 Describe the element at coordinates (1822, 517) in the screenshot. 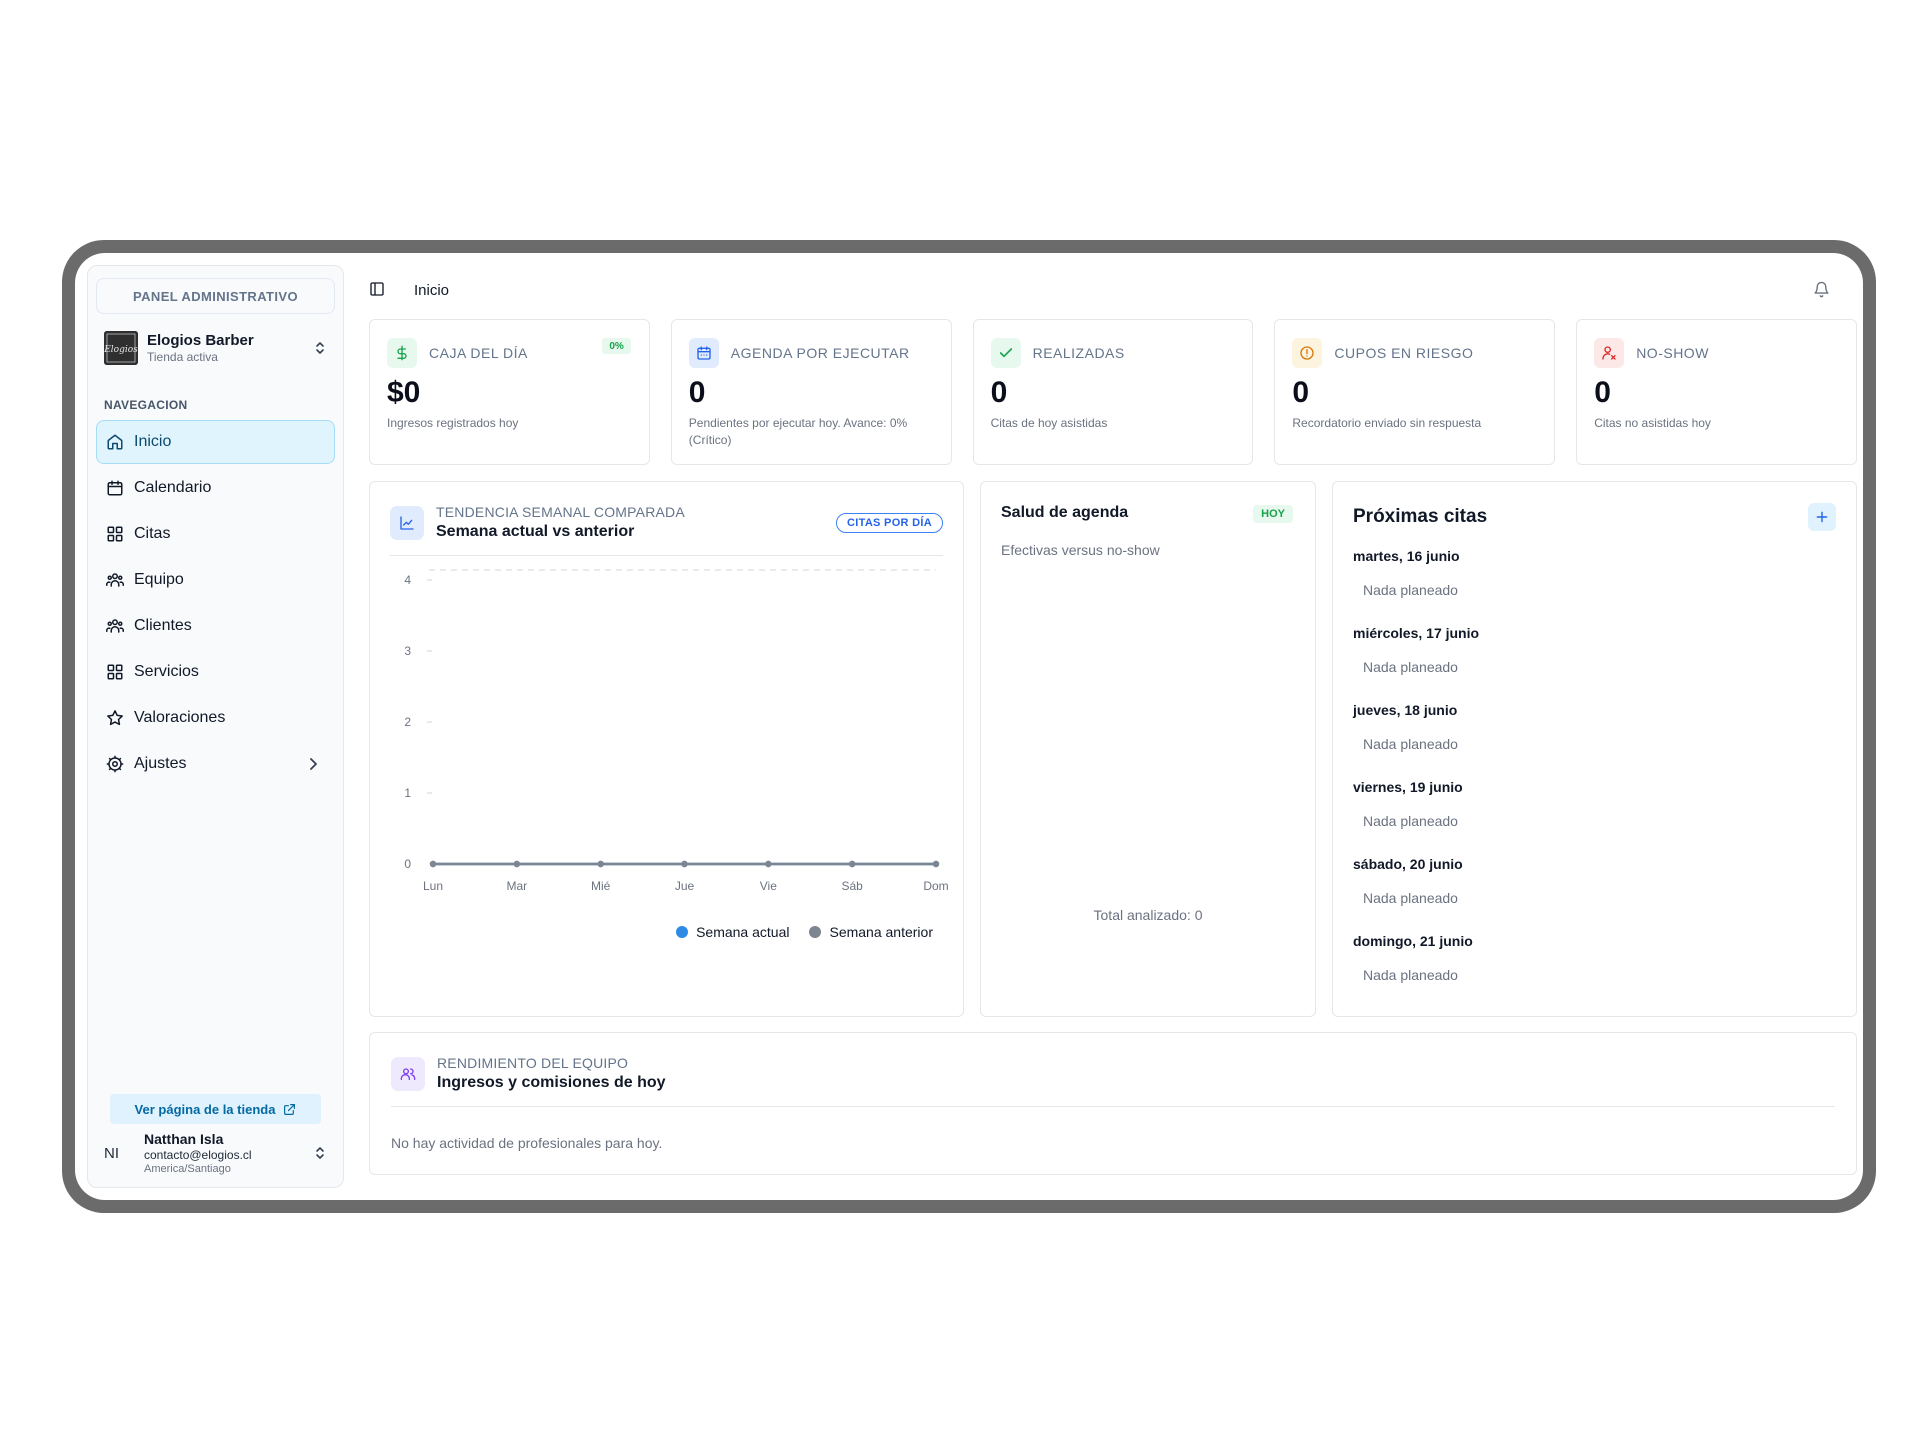

I see `add-appointment-button` at that location.